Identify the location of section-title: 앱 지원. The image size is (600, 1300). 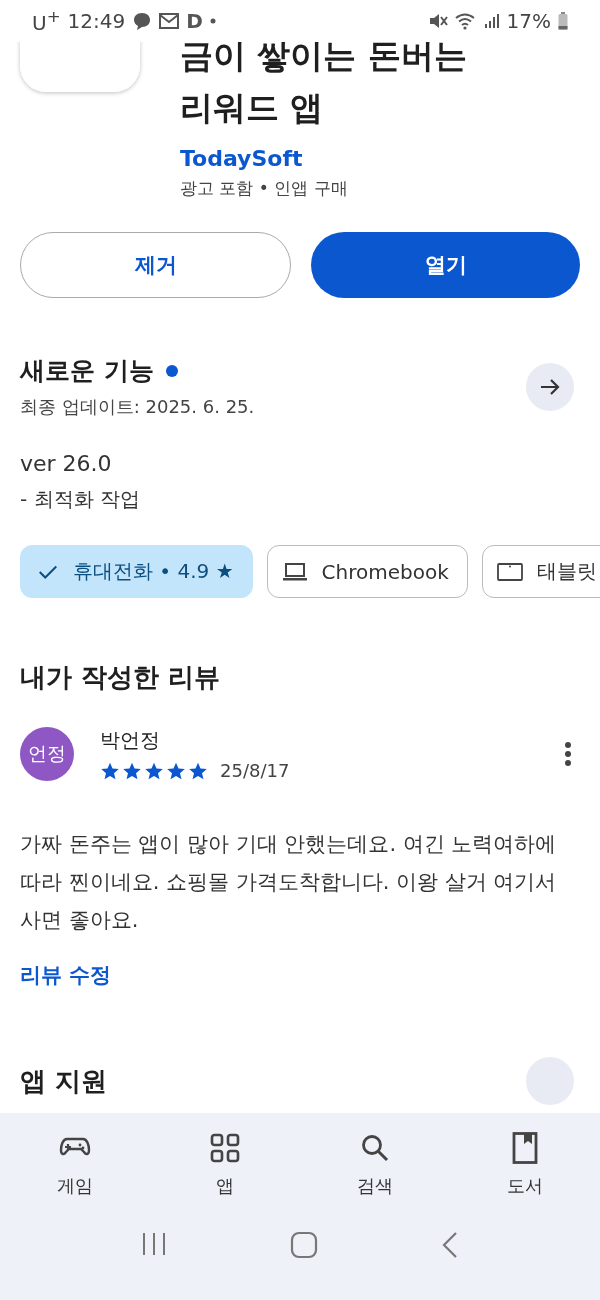
(64, 1081).